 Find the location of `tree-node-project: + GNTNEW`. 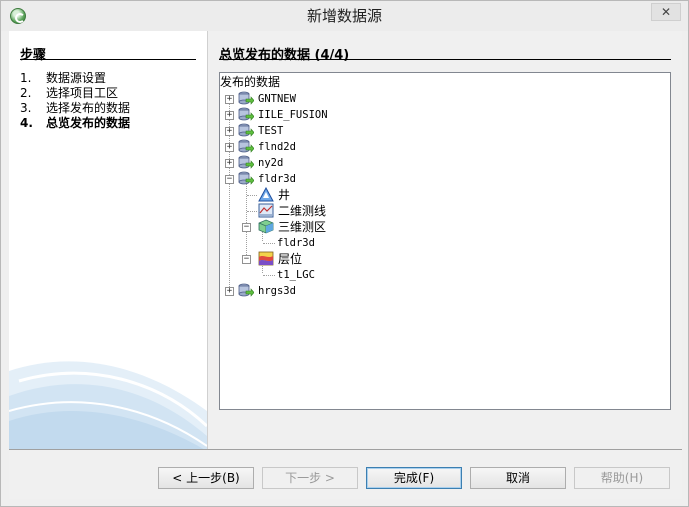

tree-node-project: + GNTNEW is located at coordinates (440, 99).